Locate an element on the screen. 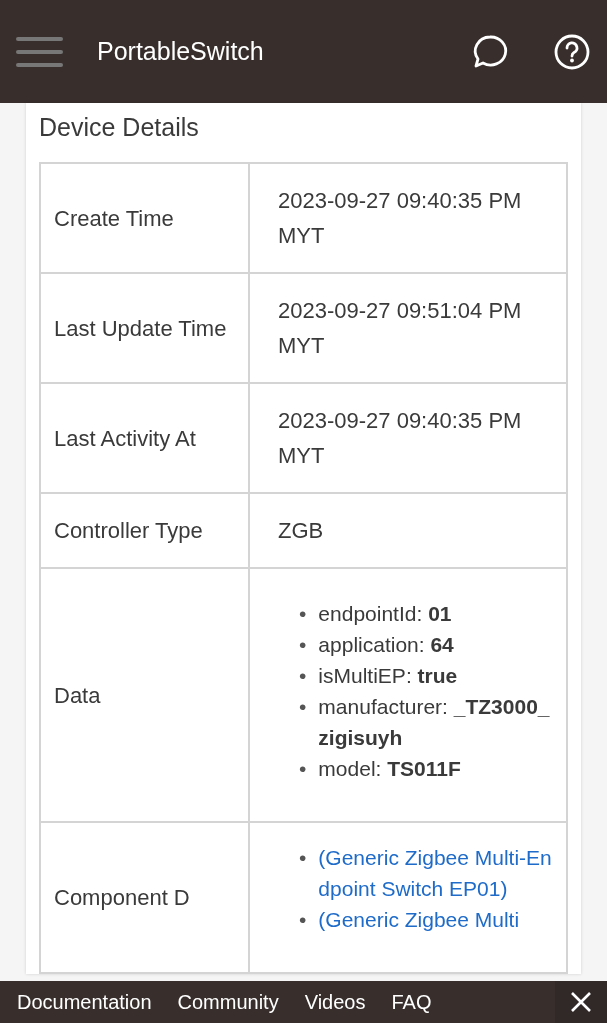 Image resolution: width=607 pixels, height=1023 pixels. row-value: 2023-09-27 09:51:04 PM MYT is located at coordinates (408, 328).